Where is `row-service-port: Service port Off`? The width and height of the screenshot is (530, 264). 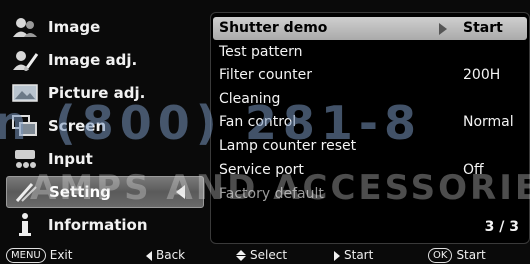 row-service-port: Service port Off is located at coordinates (372, 170).